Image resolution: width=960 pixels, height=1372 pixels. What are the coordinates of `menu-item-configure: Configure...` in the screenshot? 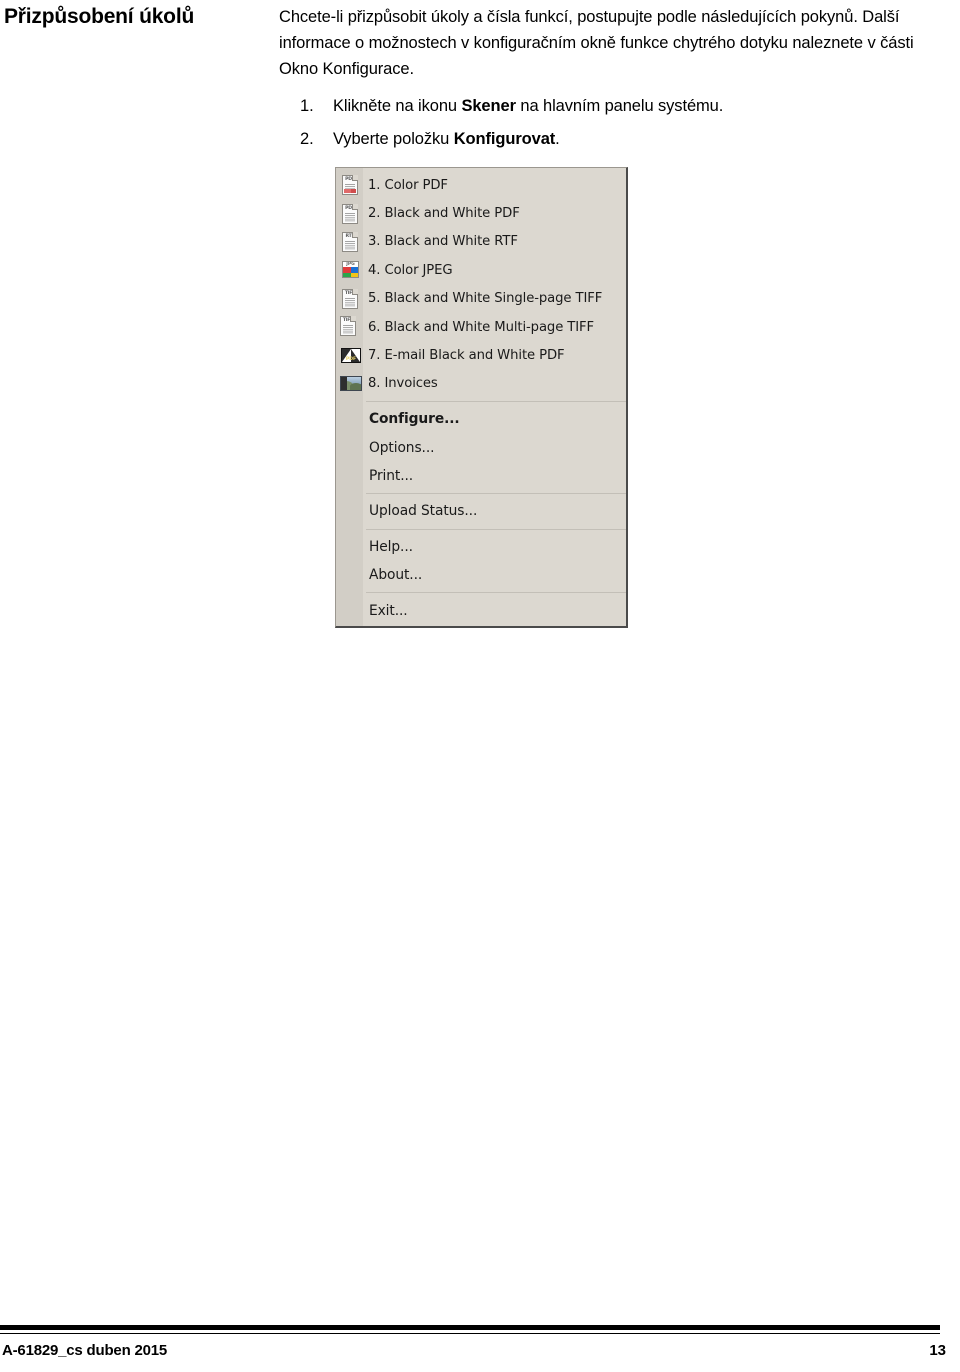 It's located at (481, 419).